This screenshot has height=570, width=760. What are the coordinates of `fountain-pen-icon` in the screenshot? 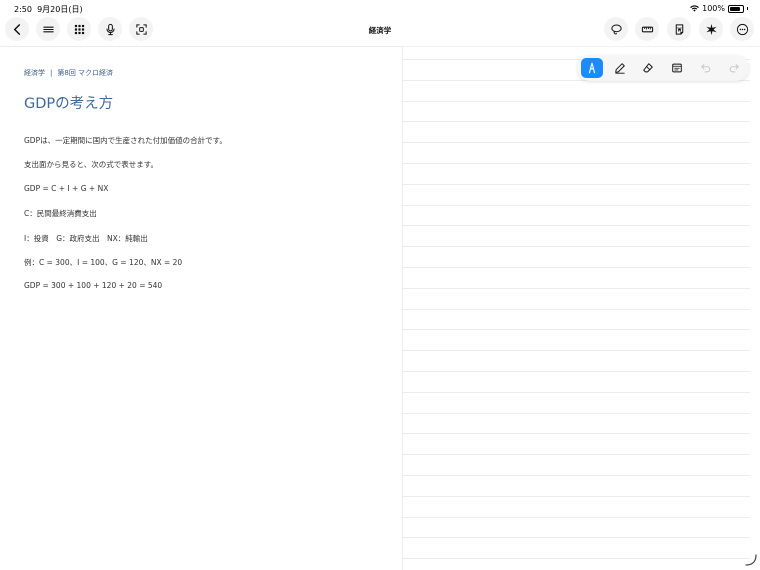 It's located at (592, 68).